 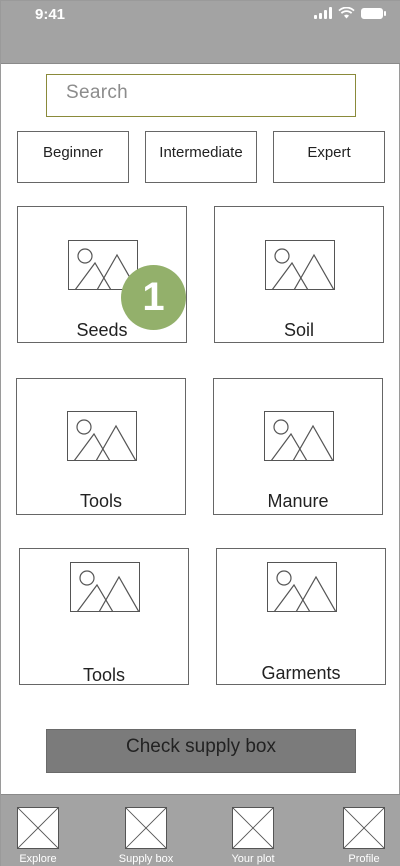 What do you see at coordinates (201, 95) in the screenshot?
I see `search-input: Search` at bounding box center [201, 95].